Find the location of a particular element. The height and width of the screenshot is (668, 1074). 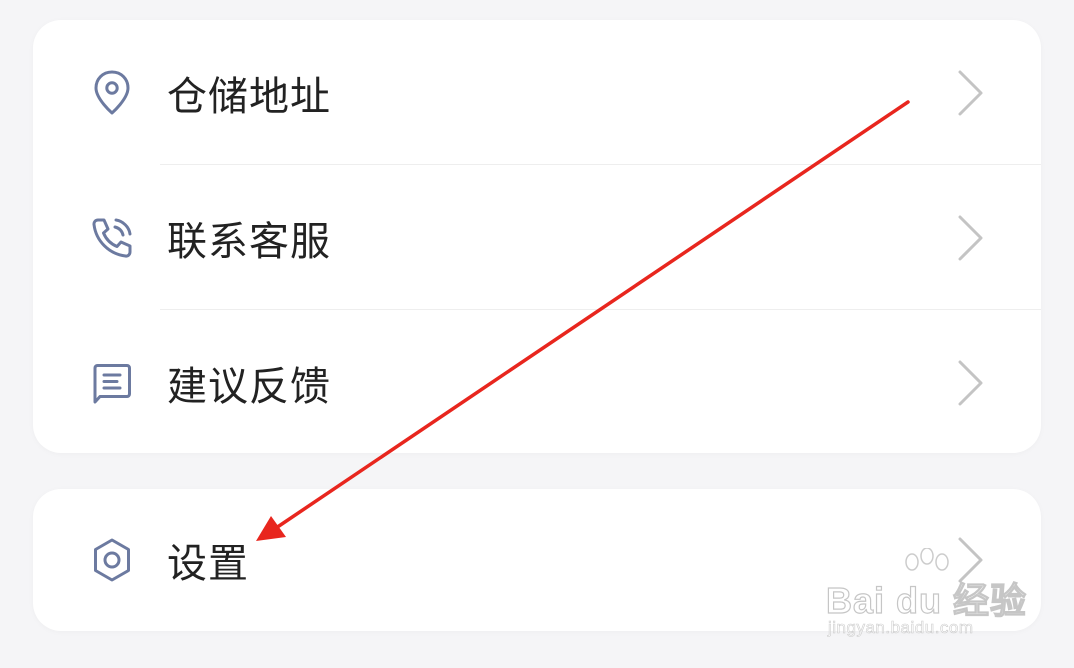

menu-item-label: 仓储地址 is located at coordinates (249, 96).